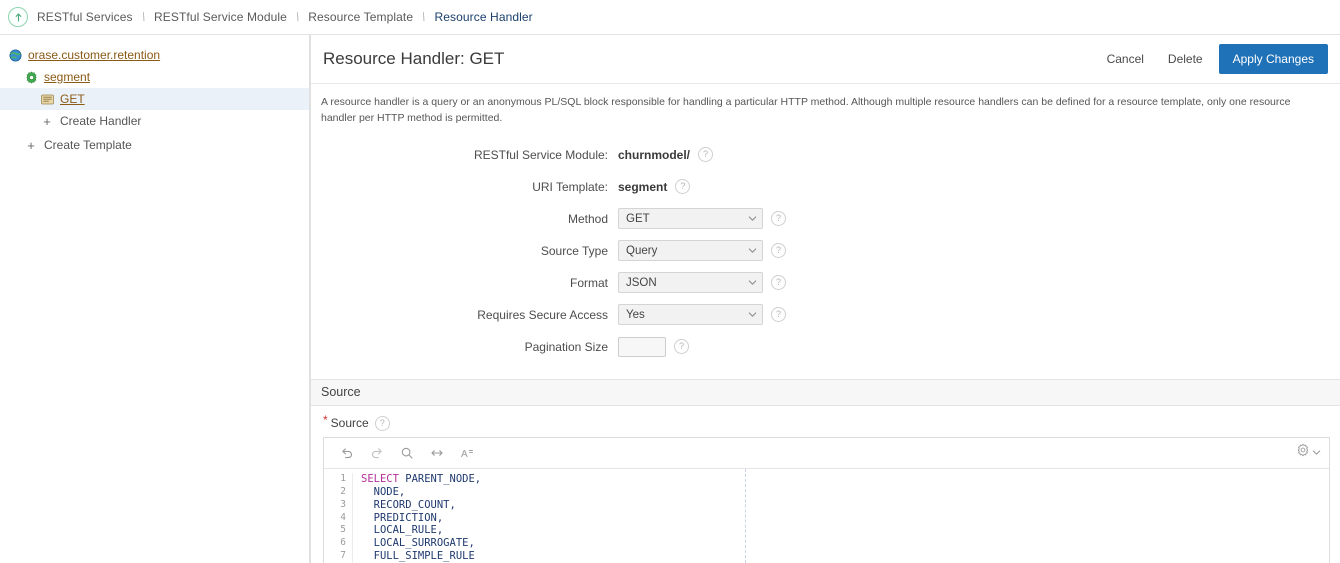 This screenshot has height=563, width=1340. I want to click on line-text: NODE,, so click(383, 491).